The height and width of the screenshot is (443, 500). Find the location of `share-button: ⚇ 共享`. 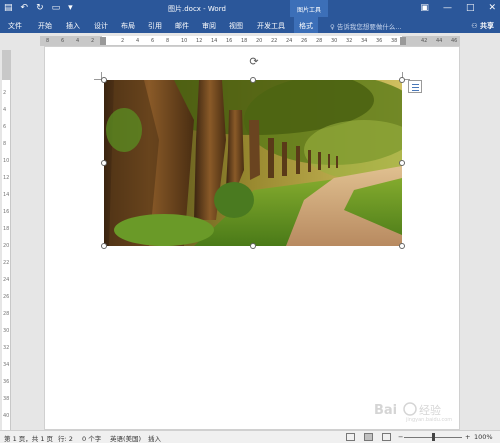

share-button: ⚇ 共享 is located at coordinates (482, 26).